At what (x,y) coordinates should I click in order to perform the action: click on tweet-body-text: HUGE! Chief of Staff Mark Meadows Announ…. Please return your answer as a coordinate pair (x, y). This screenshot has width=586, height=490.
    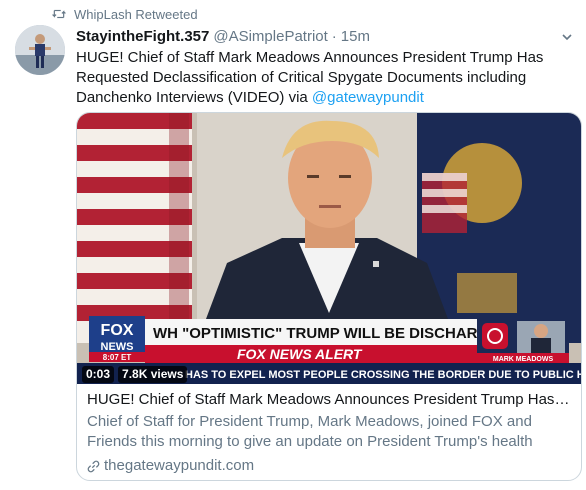
    Looking at the image, I should click on (310, 77).